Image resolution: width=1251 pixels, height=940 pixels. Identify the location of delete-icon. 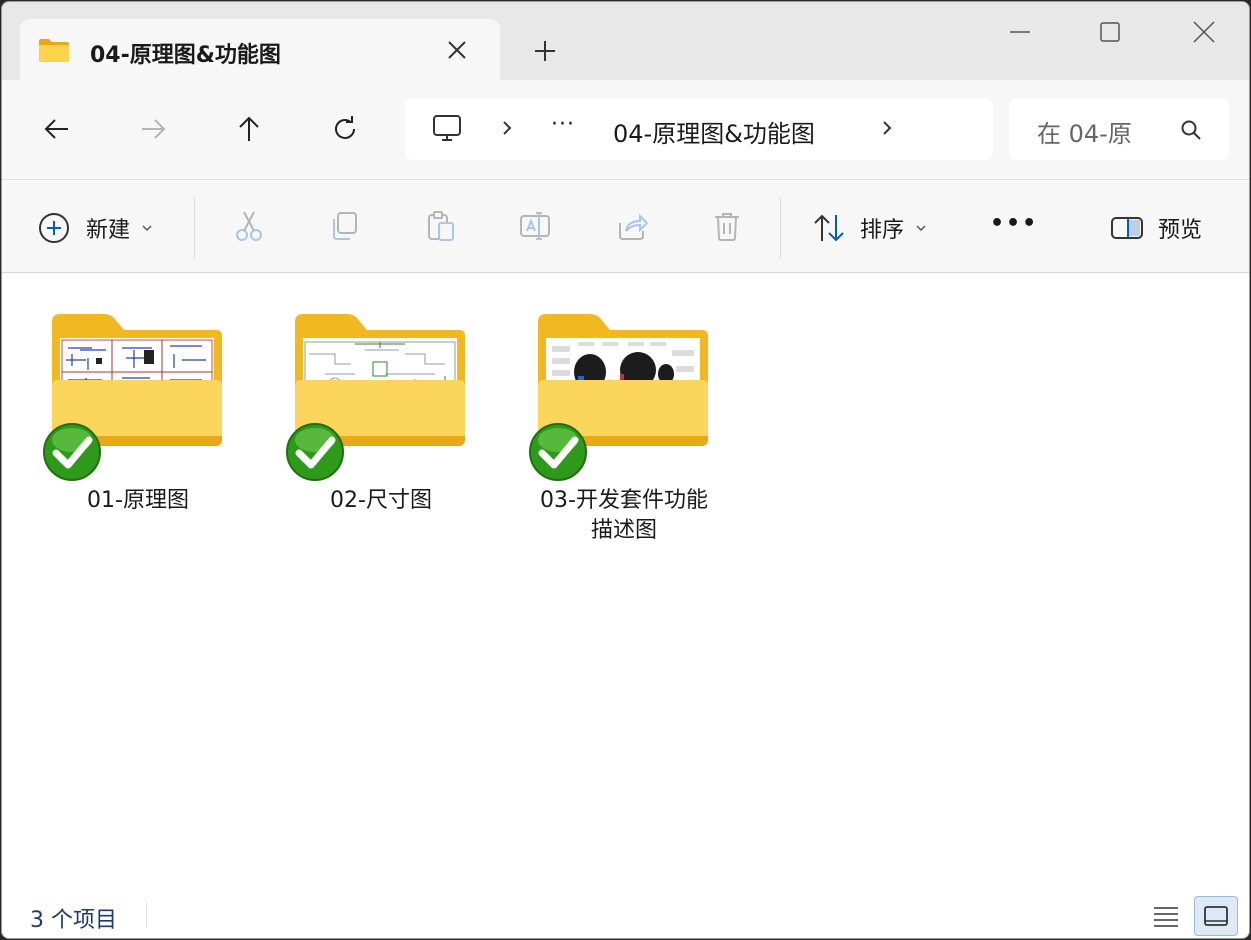
(727, 226).